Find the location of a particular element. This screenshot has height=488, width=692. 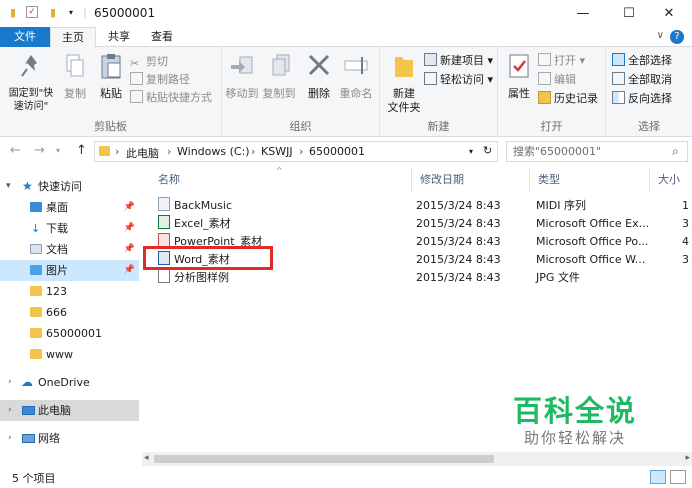

tab-file: 文件 is located at coordinates (25, 37).